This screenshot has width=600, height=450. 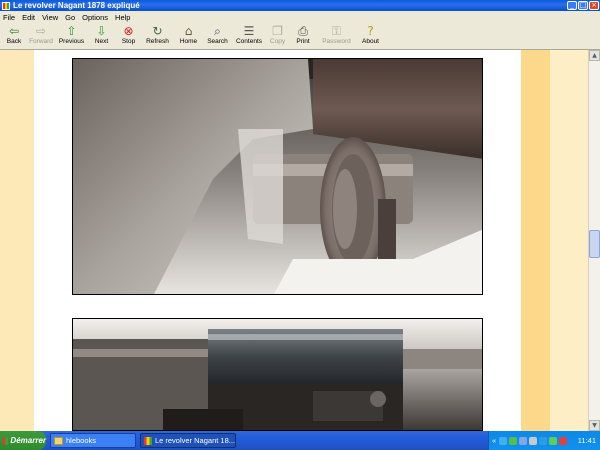 What do you see at coordinates (513, 440) in the screenshot?
I see `security-icon` at bounding box center [513, 440].